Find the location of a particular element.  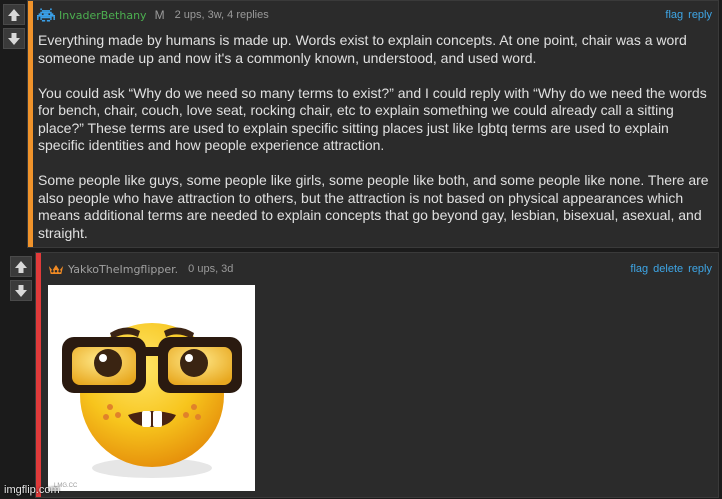

user-badge: M is located at coordinates (159, 15).